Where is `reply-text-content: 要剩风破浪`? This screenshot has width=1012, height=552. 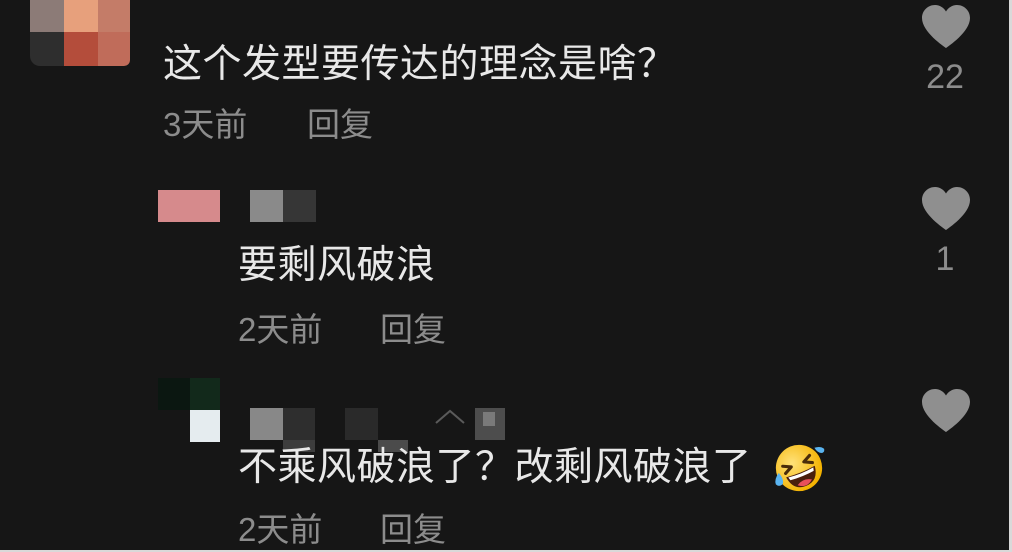
reply-text-content: 要剩风破浪 is located at coordinates (337, 265).